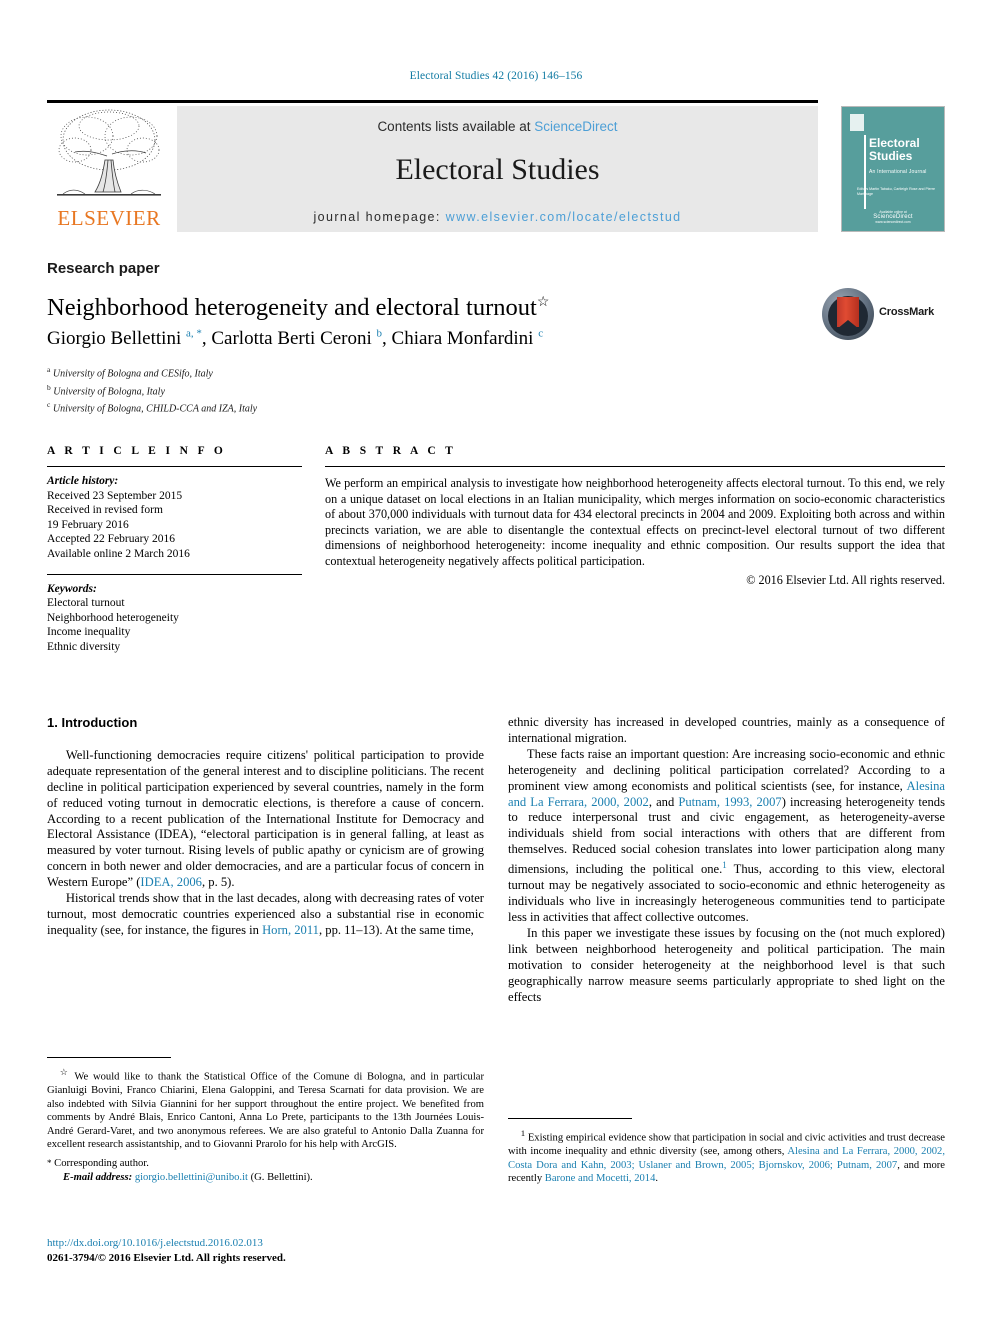 The width and height of the screenshot is (992, 1323). Describe the element at coordinates (564, 217) in the screenshot. I see `journal-homepage-link: www.elsevier.com/locate/electstud` at that location.